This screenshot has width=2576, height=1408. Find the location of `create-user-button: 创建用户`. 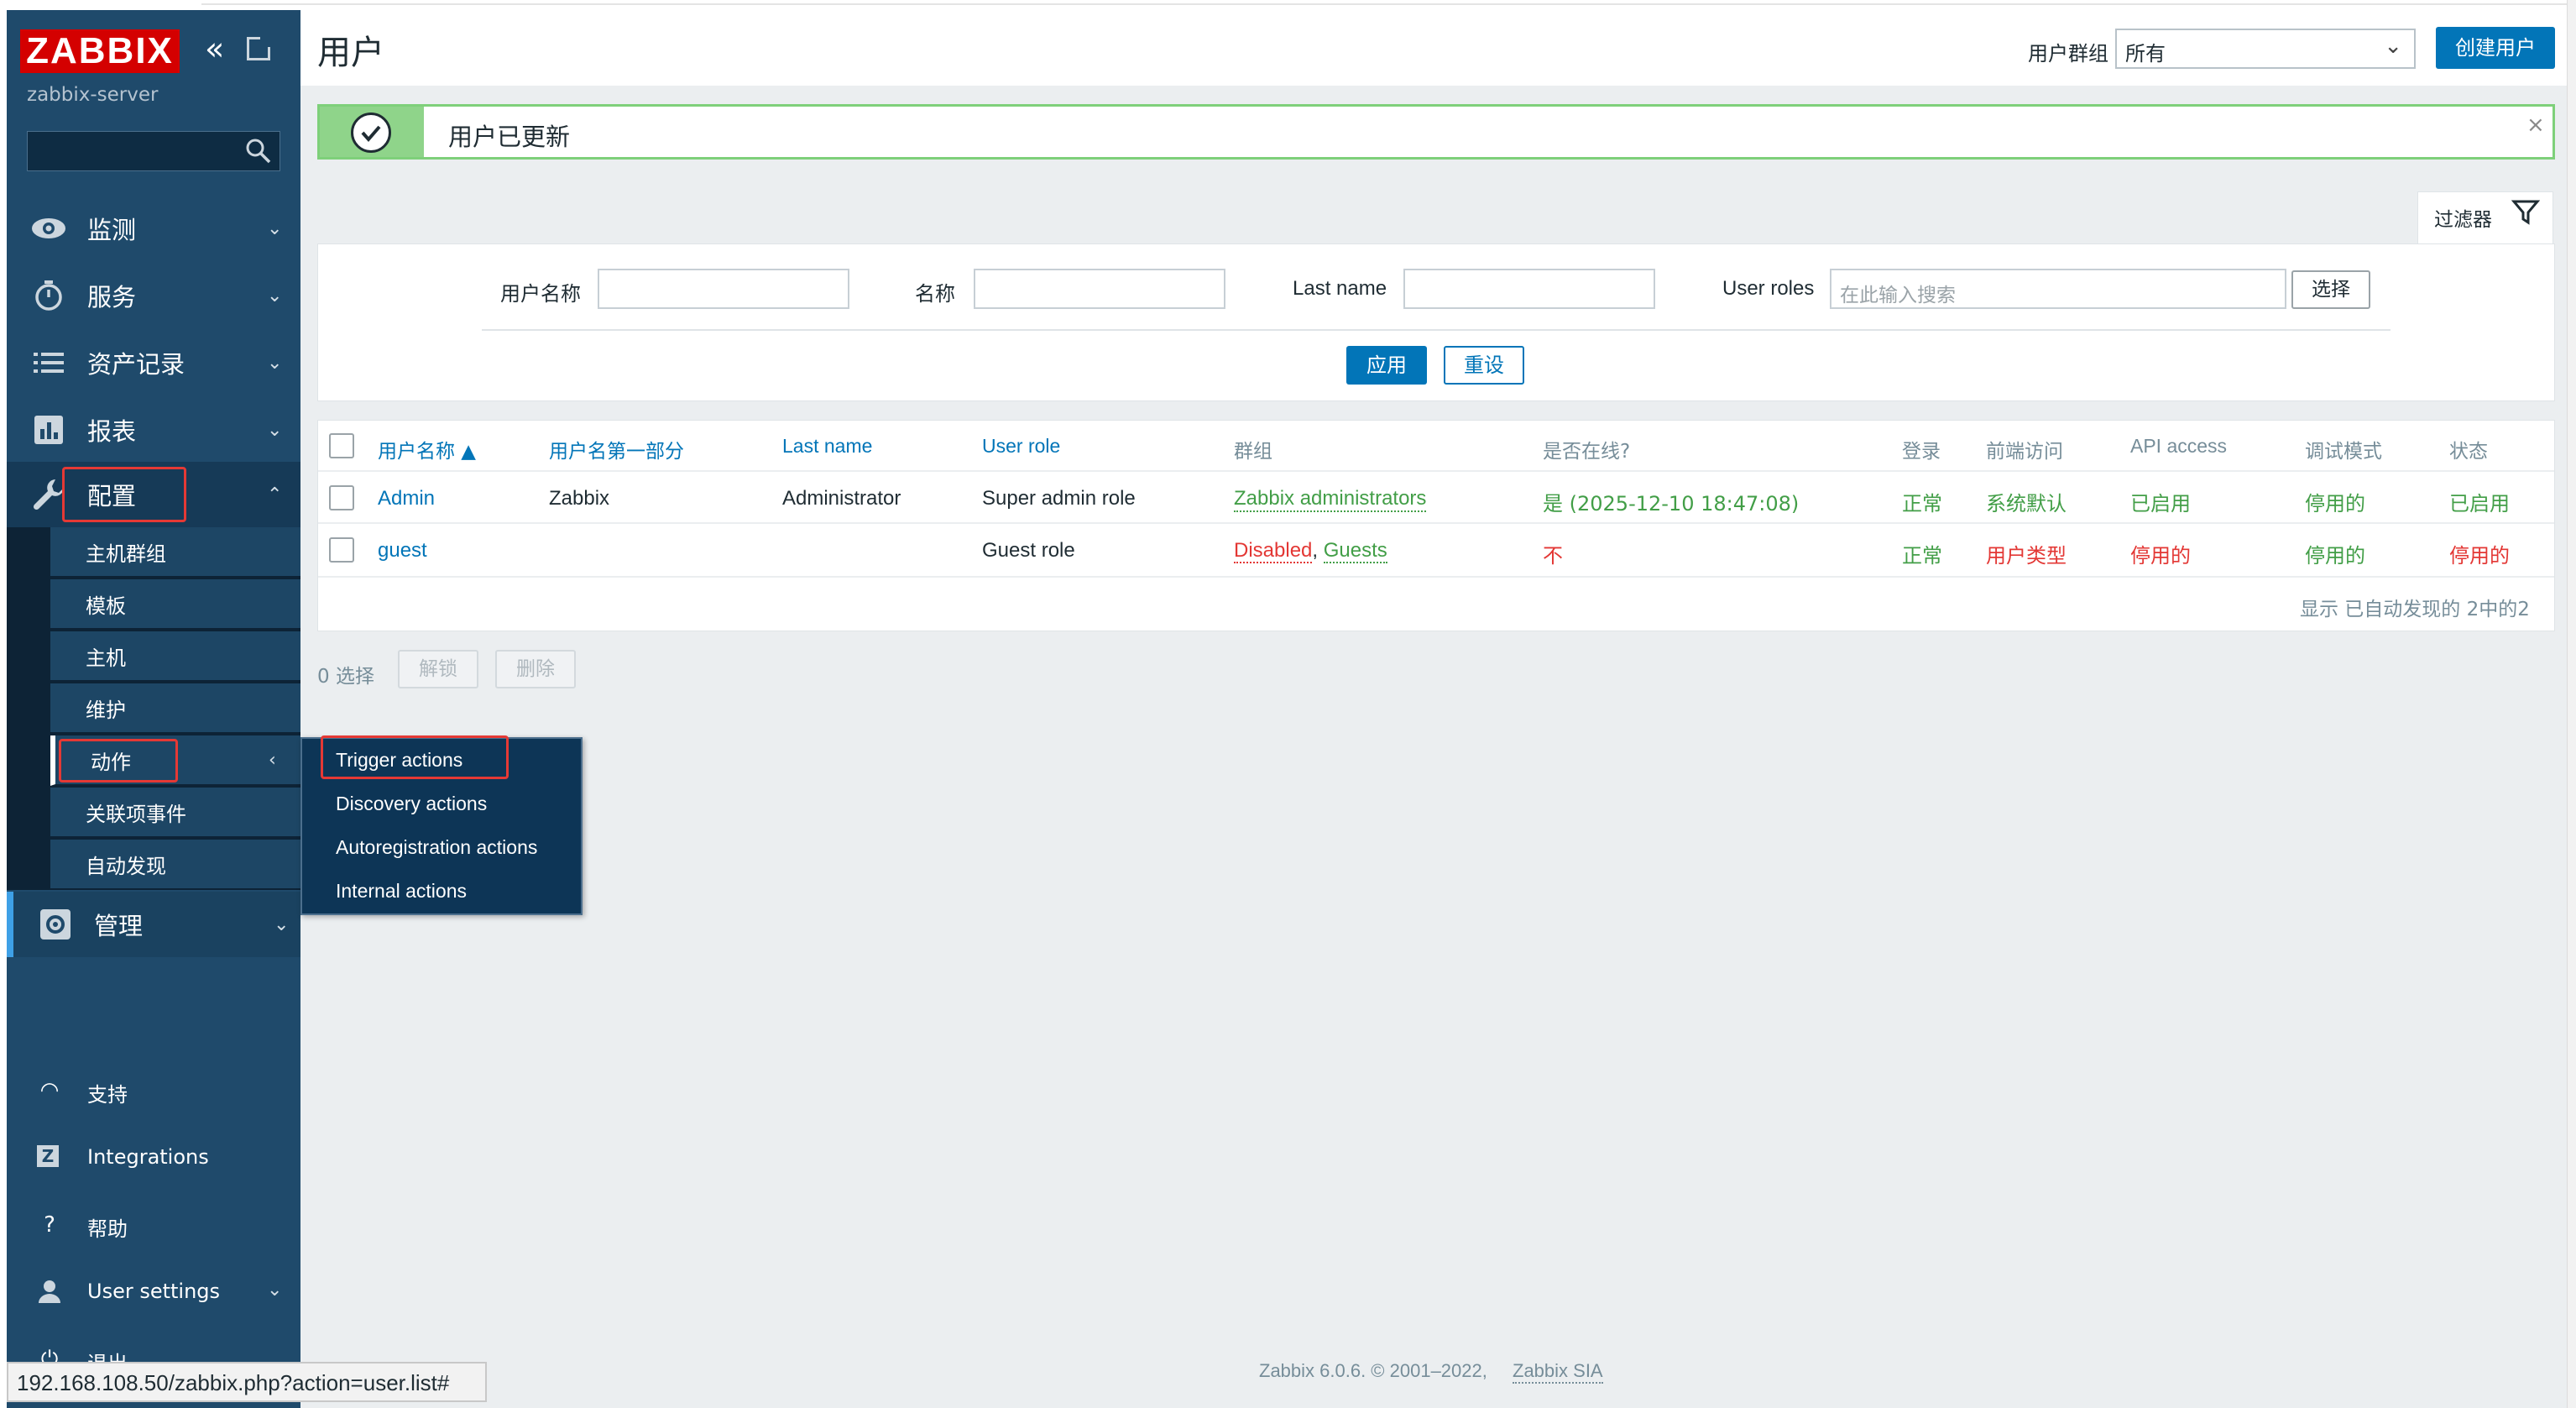

create-user-button: 创建用户 is located at coordinates (2495, 48).